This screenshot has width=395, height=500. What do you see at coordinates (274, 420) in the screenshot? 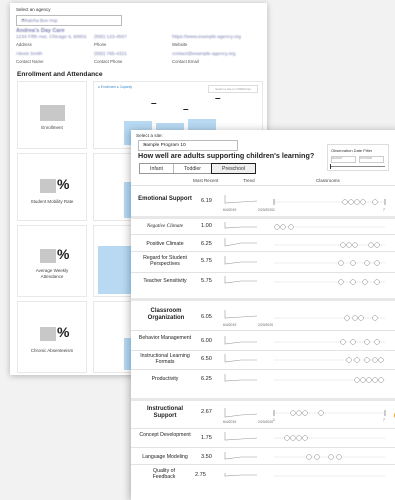
I see `axis-min: 1` at bounding box center [274, 420].